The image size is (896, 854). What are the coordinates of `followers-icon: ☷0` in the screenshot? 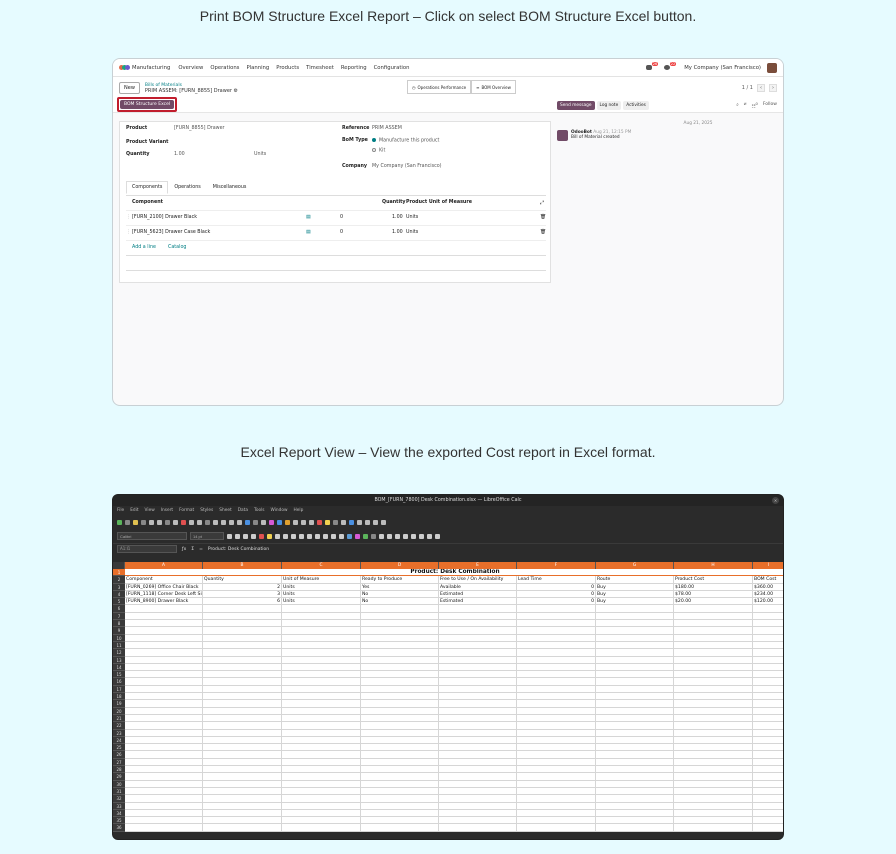 It's located at (754, 106).